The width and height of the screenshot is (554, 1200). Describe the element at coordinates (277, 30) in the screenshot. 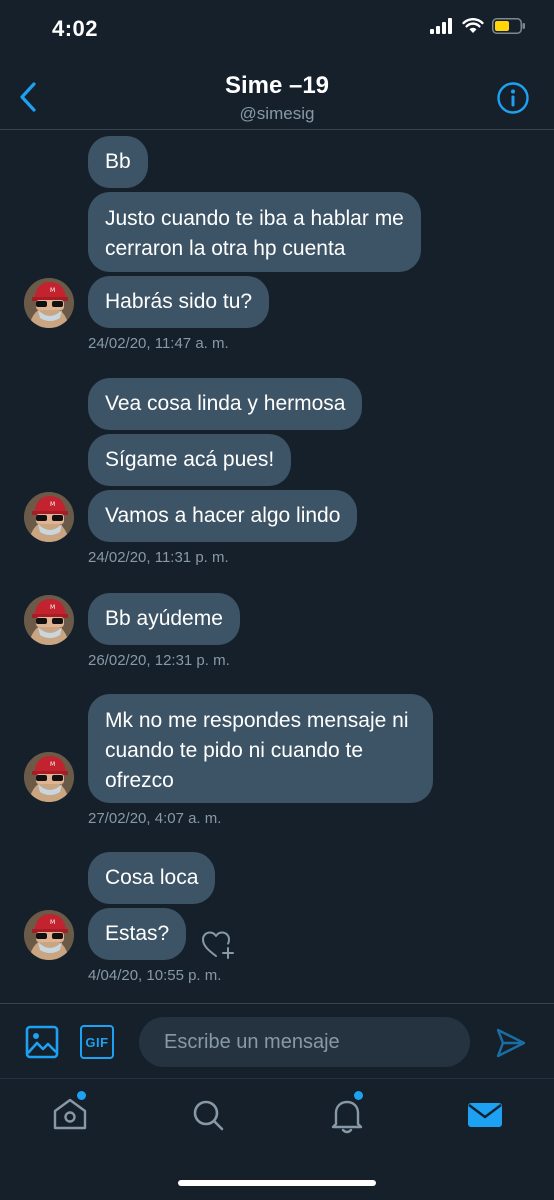

I see `status-bar: 4:02` at that location.